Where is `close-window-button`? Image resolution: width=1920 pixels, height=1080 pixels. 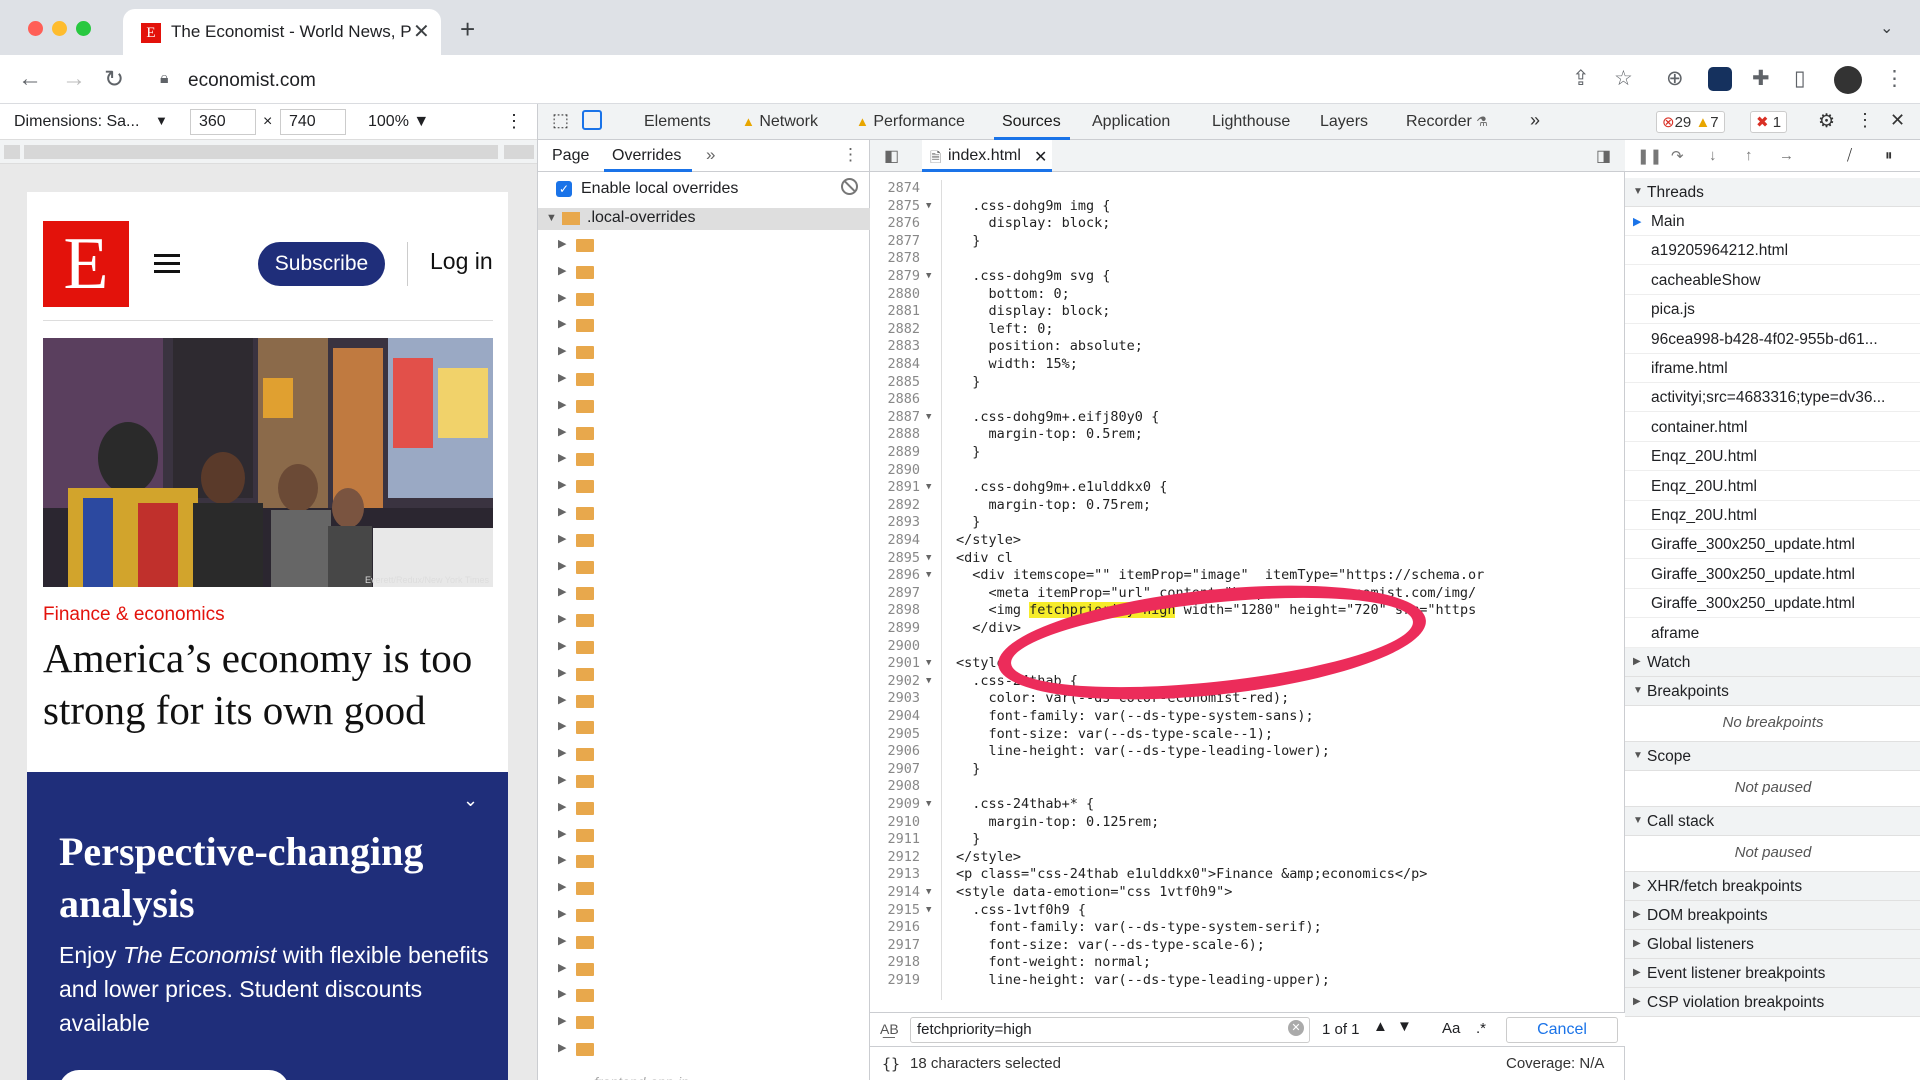 close-window-button is located at coordinates (35, 28).